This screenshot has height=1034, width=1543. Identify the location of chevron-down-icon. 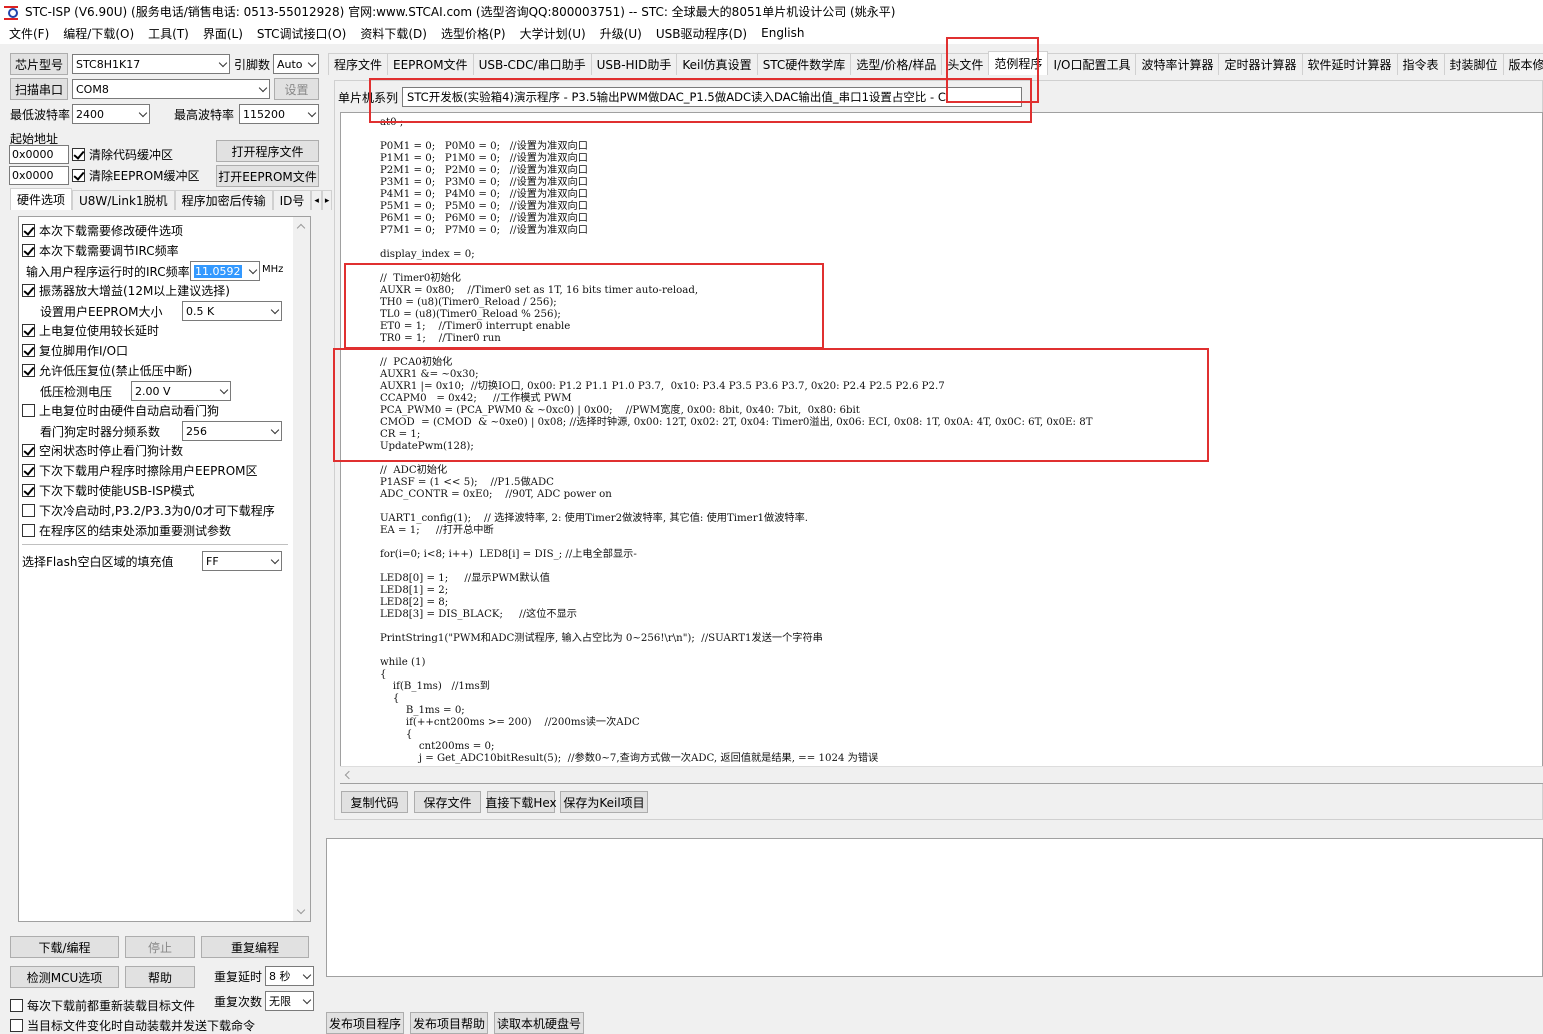
(312, 113).